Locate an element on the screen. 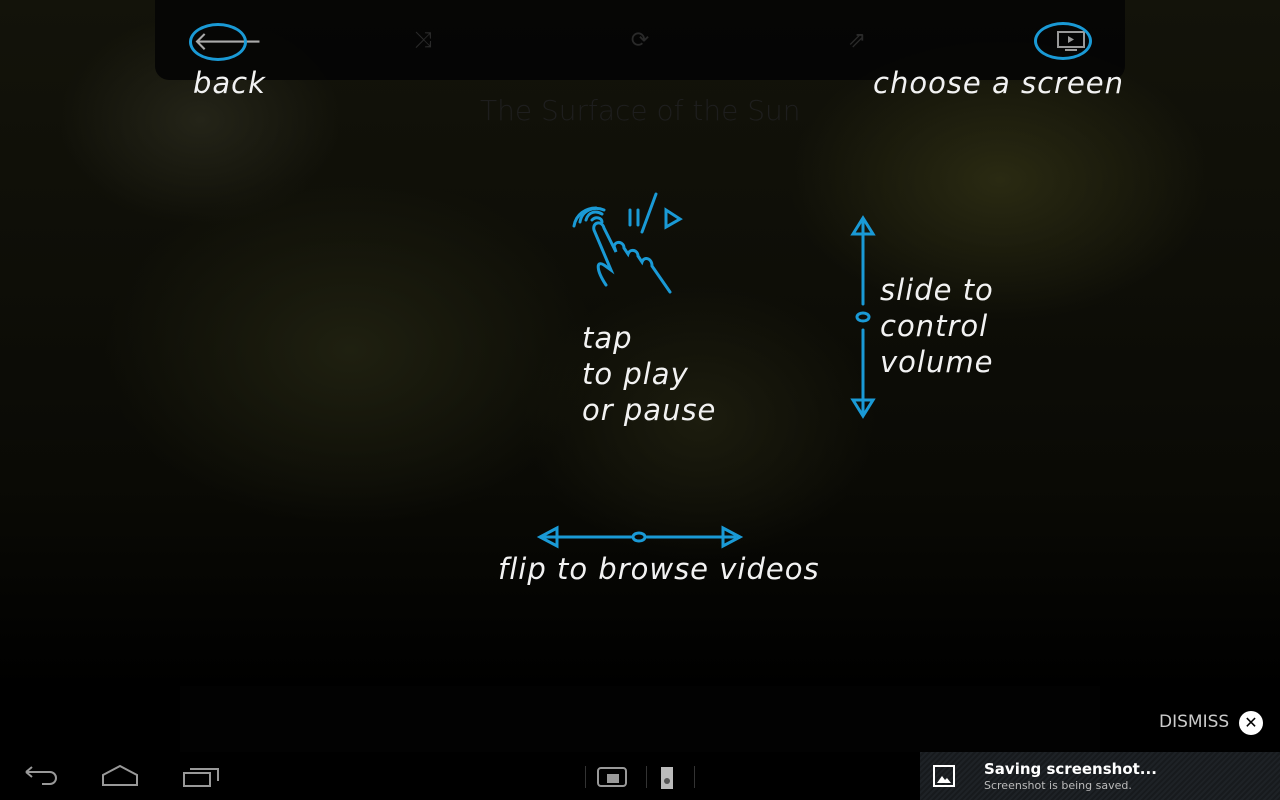 This screenshot has width=1280, height=800. back-icon is located at coordinates (41, 777).